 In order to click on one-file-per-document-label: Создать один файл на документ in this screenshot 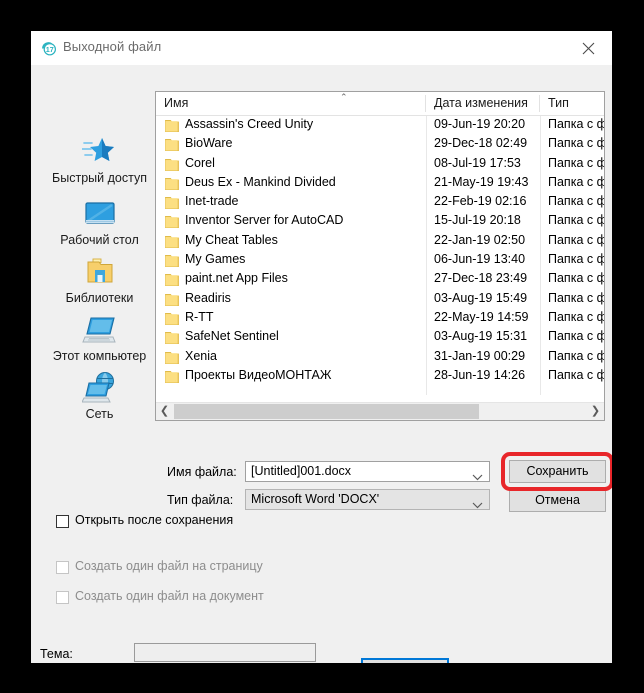, I will do `click(169, 596)`.